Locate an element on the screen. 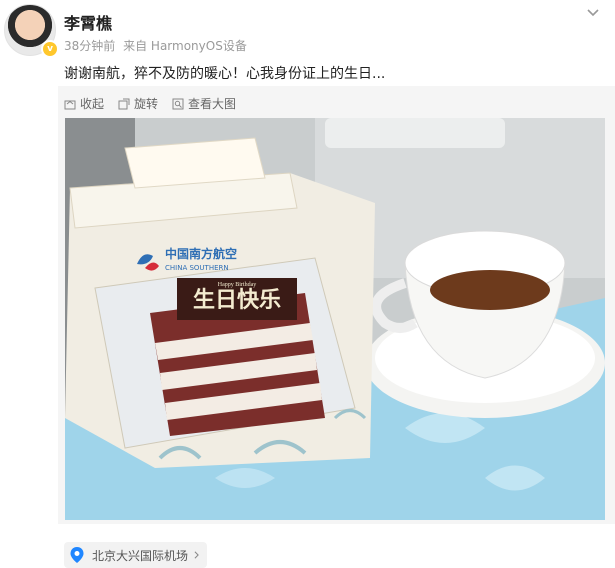 The height and width of the screenshot is (568, 615). post-source: 来自 HarmonyOS设备 is located at coordinates (185, 46).